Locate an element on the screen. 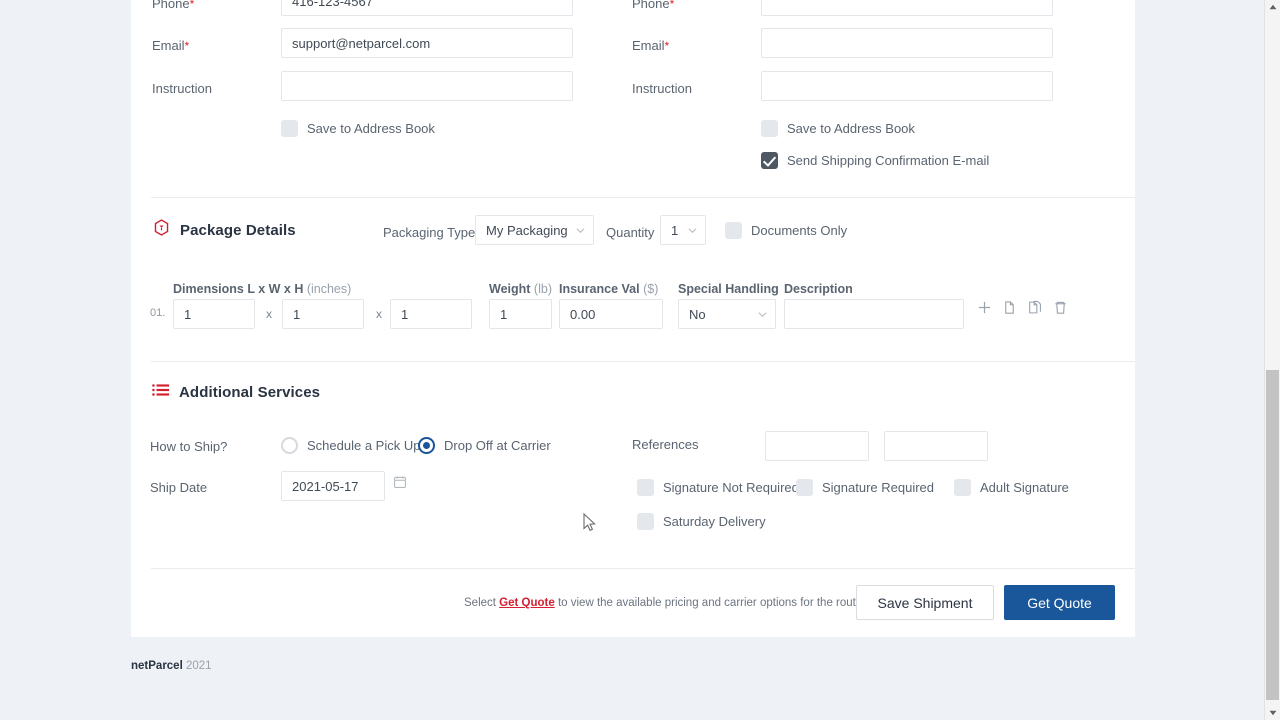 This screenshot has width=1280, height=720. documents-only-checkbox: Documents Only is located at coordinates (786, 230).